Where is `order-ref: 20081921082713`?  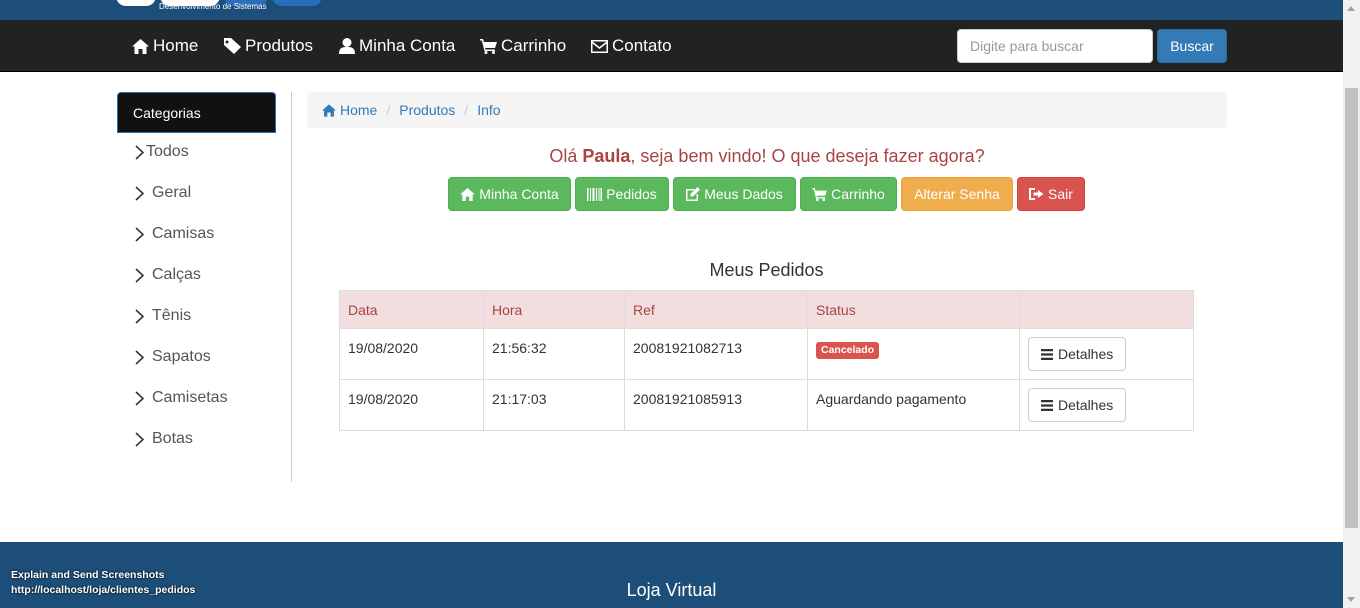
order-ref: 20081921082713 is located at coordinates (716, 354).